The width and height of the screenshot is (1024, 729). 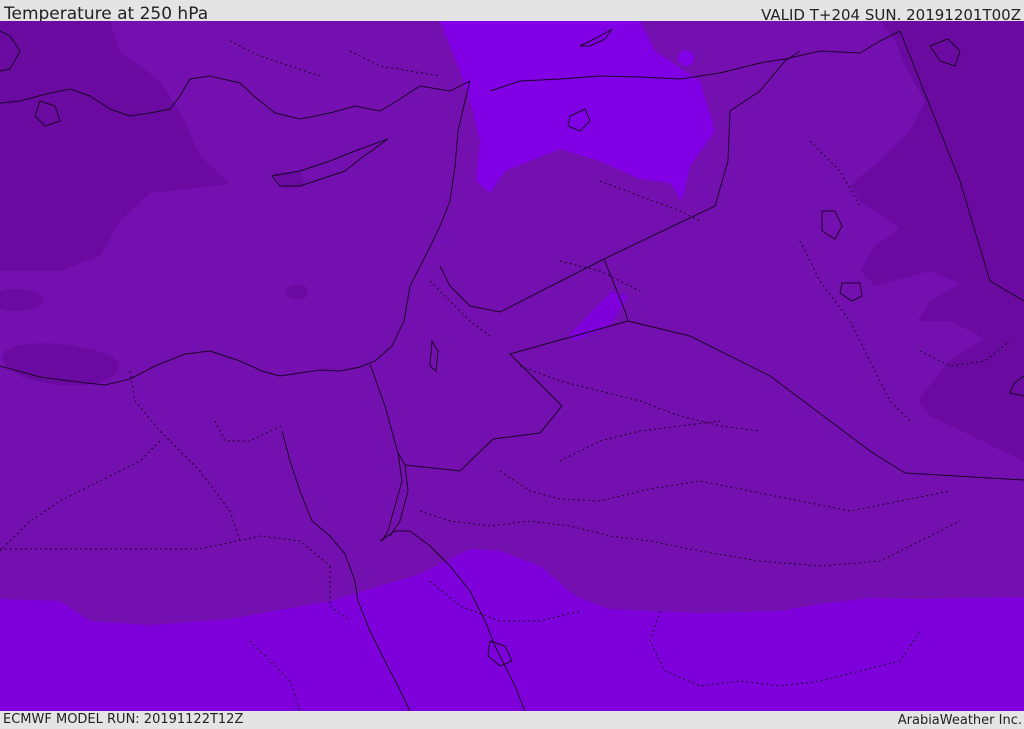 I want to click on model-run: ECMWF MODEL RUN: 20191122T12Z, so click(x=123, y=719).